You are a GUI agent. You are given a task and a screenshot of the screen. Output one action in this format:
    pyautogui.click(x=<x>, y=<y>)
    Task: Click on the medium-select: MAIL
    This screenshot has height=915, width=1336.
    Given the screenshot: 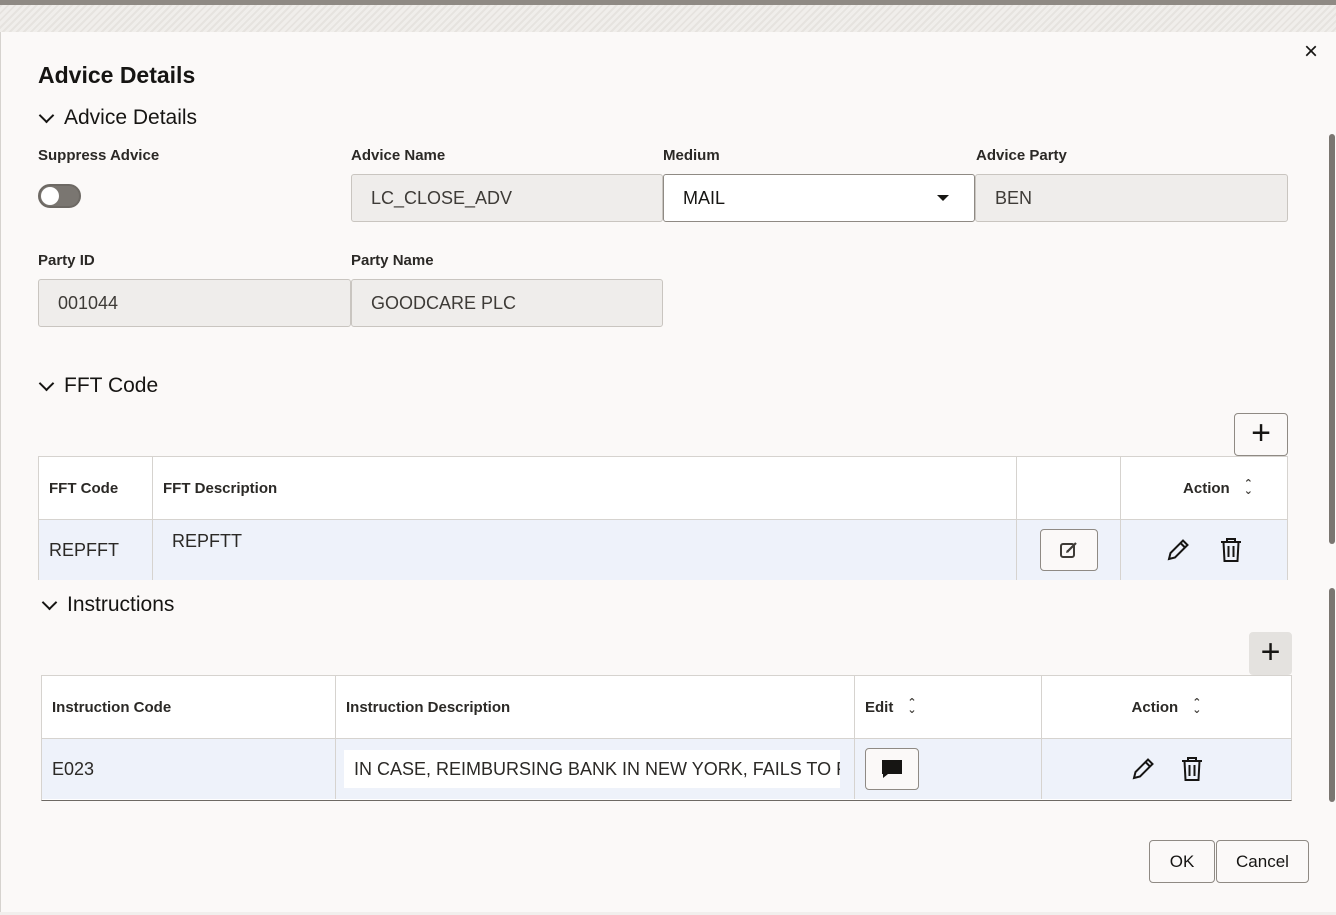 What is the action you would take?
    pyautogui.click(x=819, y=198)
    